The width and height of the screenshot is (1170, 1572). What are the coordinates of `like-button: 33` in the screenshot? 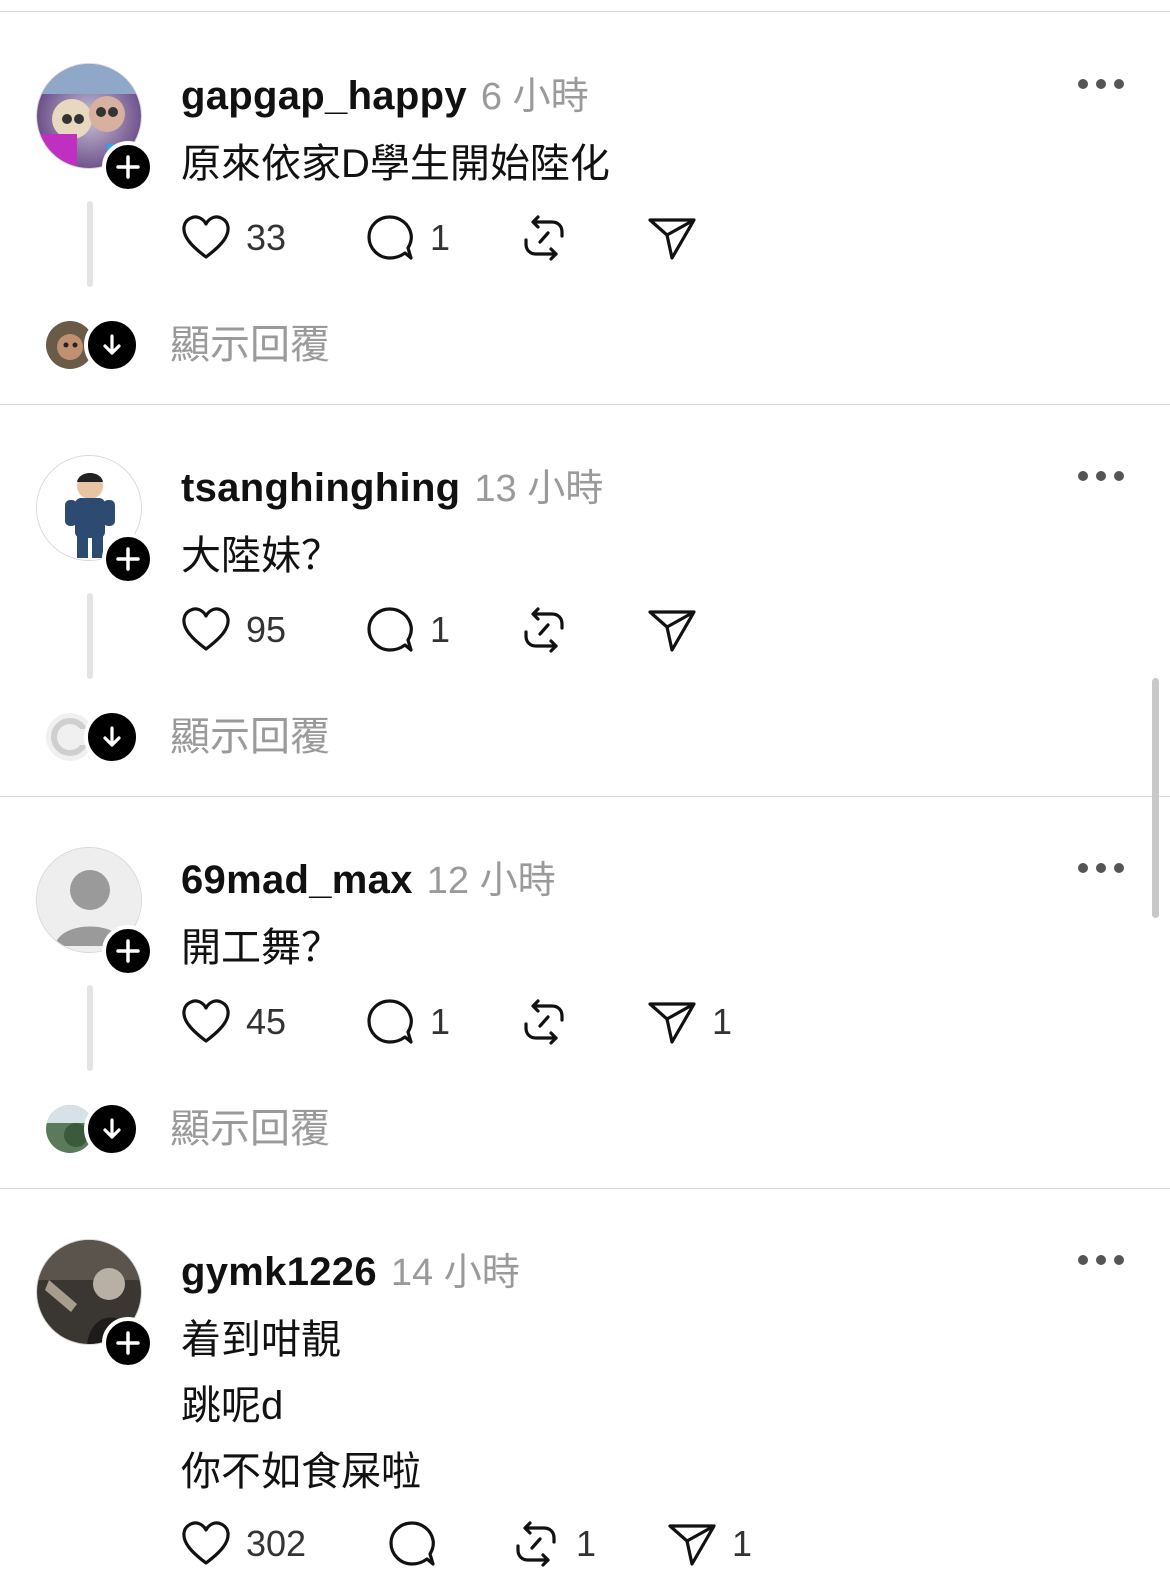 It's located at (233, 238).